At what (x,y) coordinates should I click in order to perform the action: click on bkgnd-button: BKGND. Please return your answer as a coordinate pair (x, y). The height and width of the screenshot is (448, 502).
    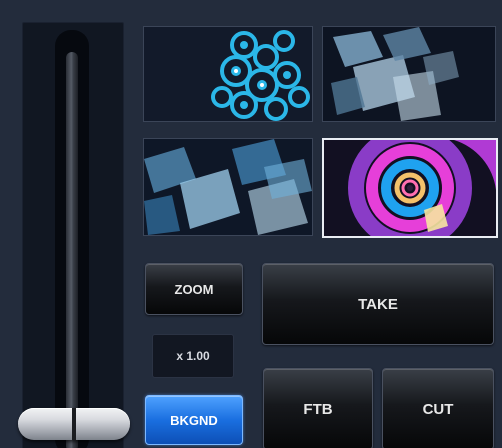
    Looking at the image, I should click on (194, 420).